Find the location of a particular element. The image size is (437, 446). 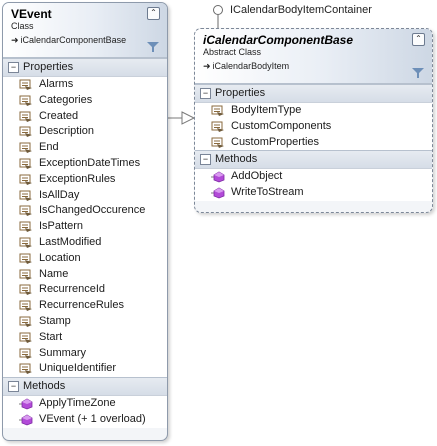

base-methods-header: − Methods is located at coordinates (313, 160).